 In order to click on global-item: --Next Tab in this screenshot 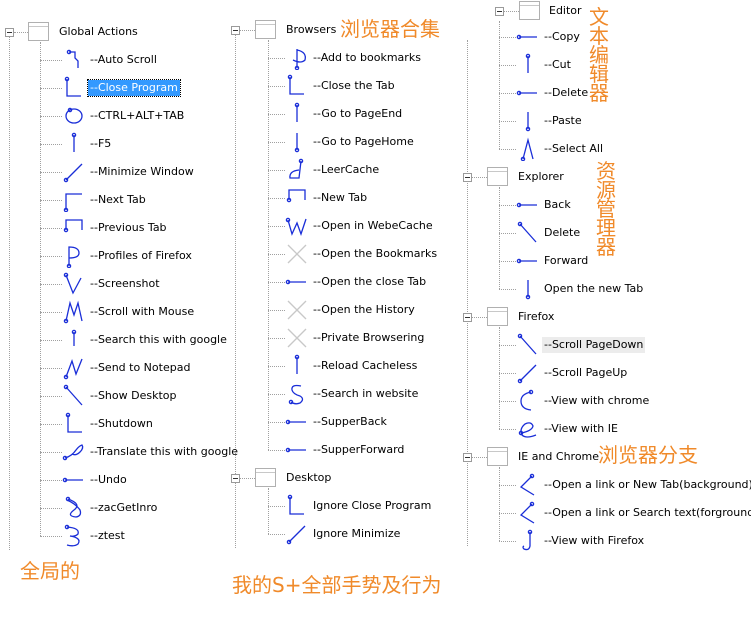, I will do `click(118, 200)`.